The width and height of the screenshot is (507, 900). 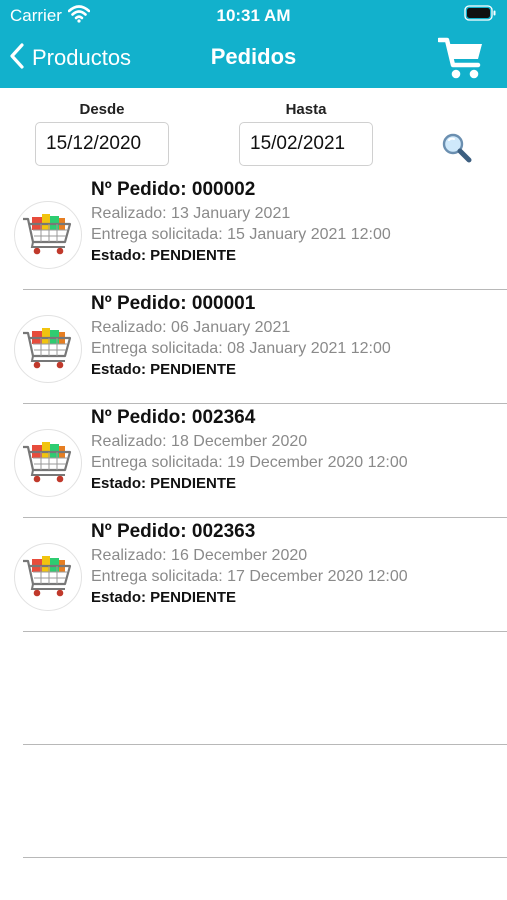 I want to click on to-date-label: Hasta, so click(x=306, y=109).